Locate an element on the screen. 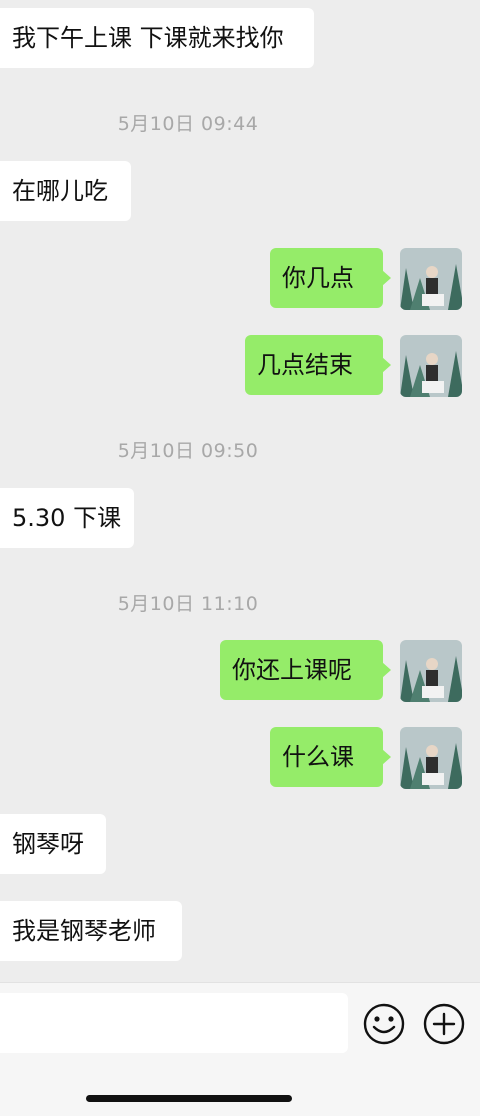 The height and width of the screenshot is (1116, 480). message-bubble-incoming: 我下午上课 下课就来找你 is located at coordinates (157, 38).